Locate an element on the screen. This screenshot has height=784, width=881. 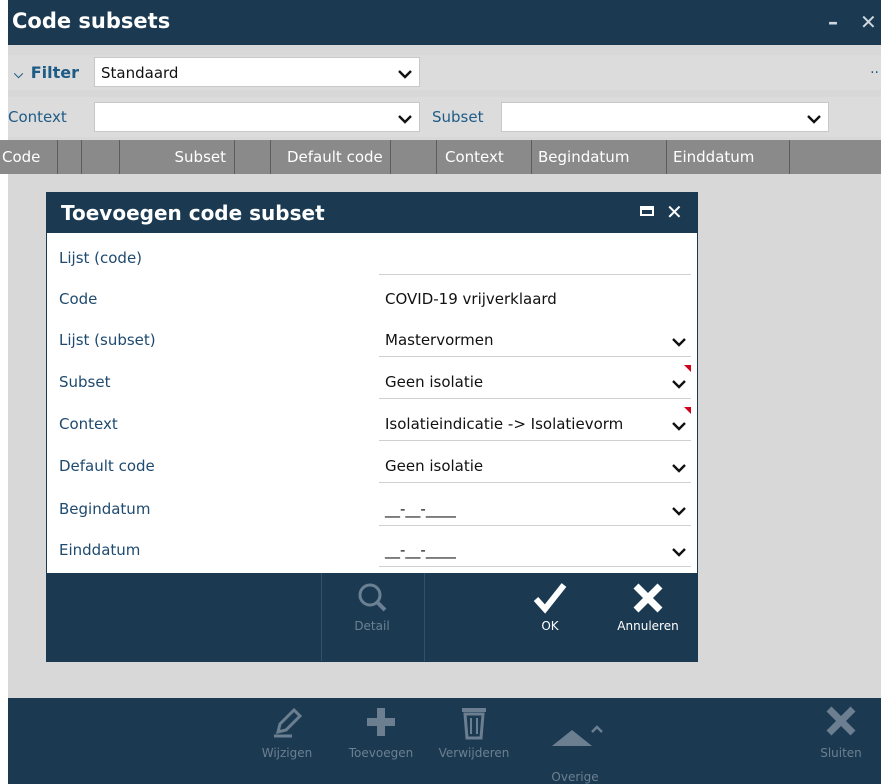
field-label: Subset is located at coordinates (85, 382).